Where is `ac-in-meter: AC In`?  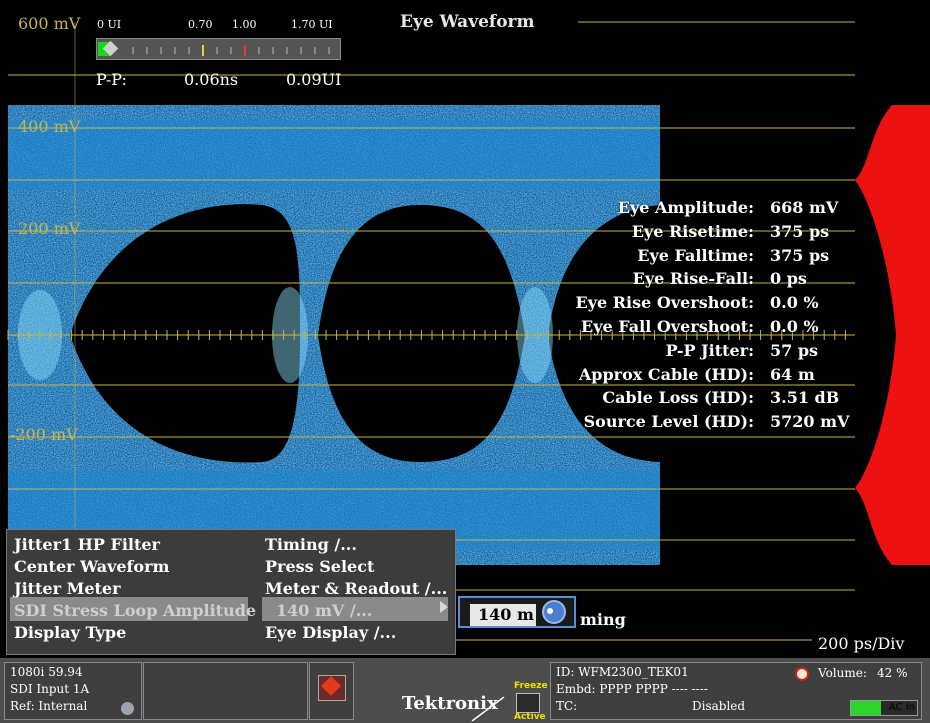
ac-in-meter: AC In is located at coordinates (884, 708).